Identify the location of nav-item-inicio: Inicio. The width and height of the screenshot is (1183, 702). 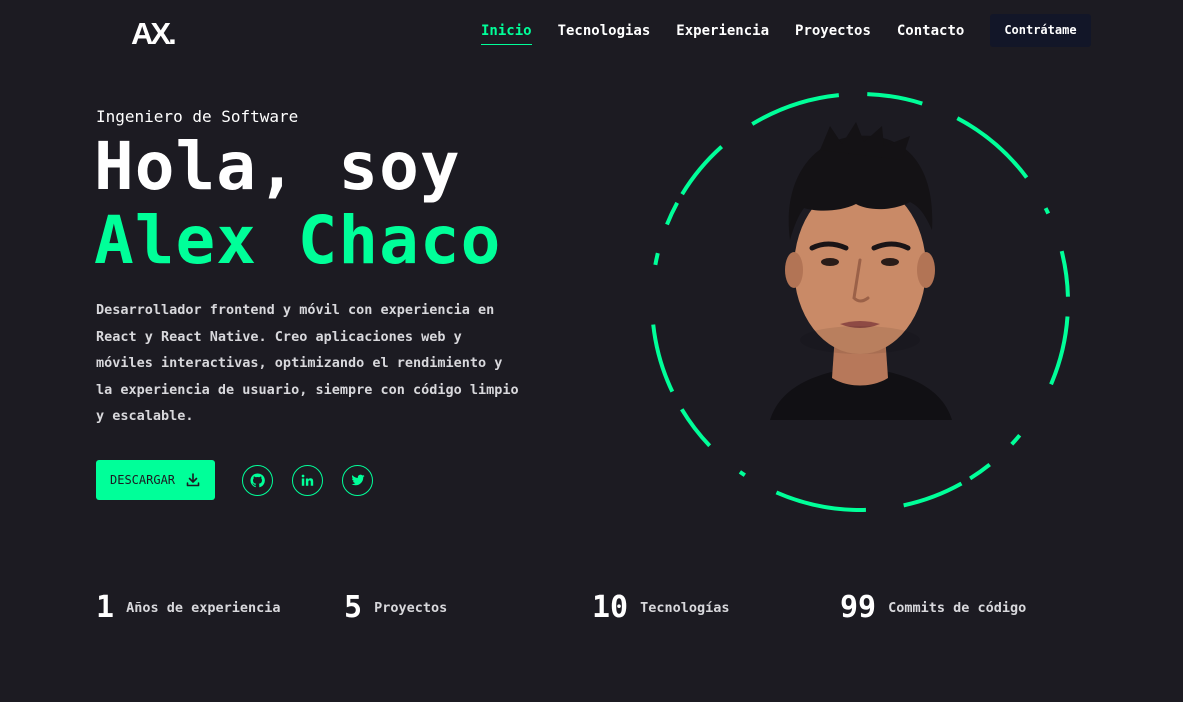
(506, 31).